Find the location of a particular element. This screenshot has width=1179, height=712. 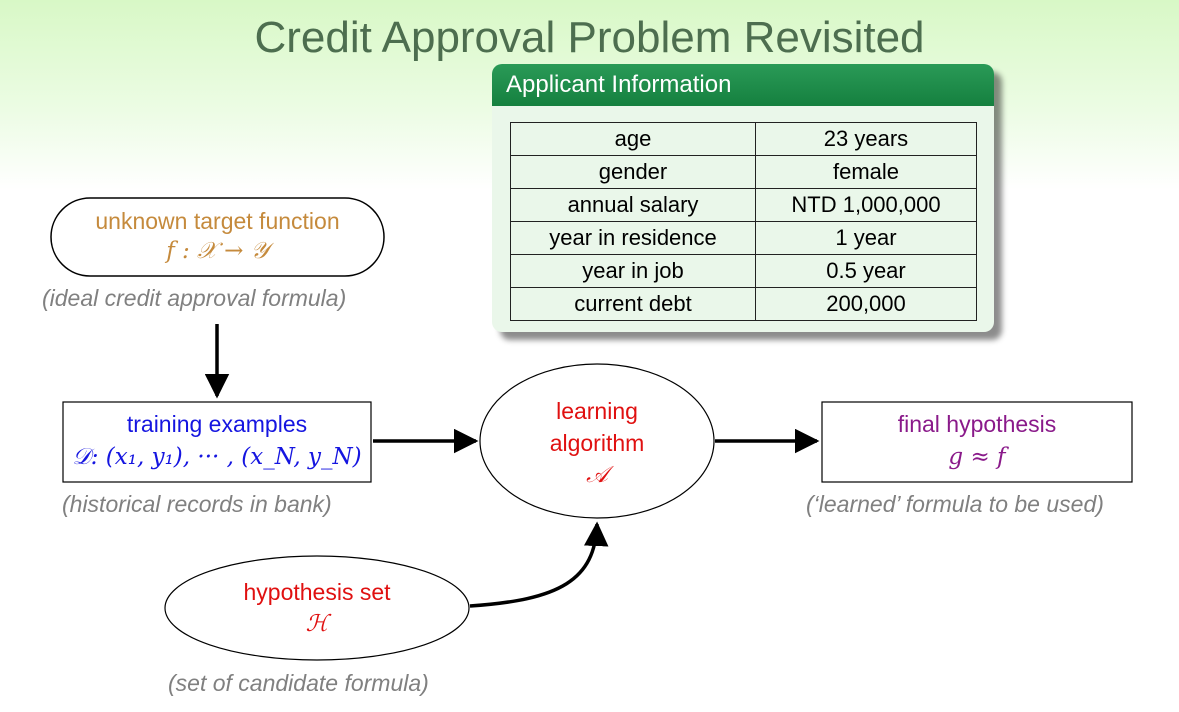

training-examples-note: (historical records in bank) is located at coordinates (197, 504).